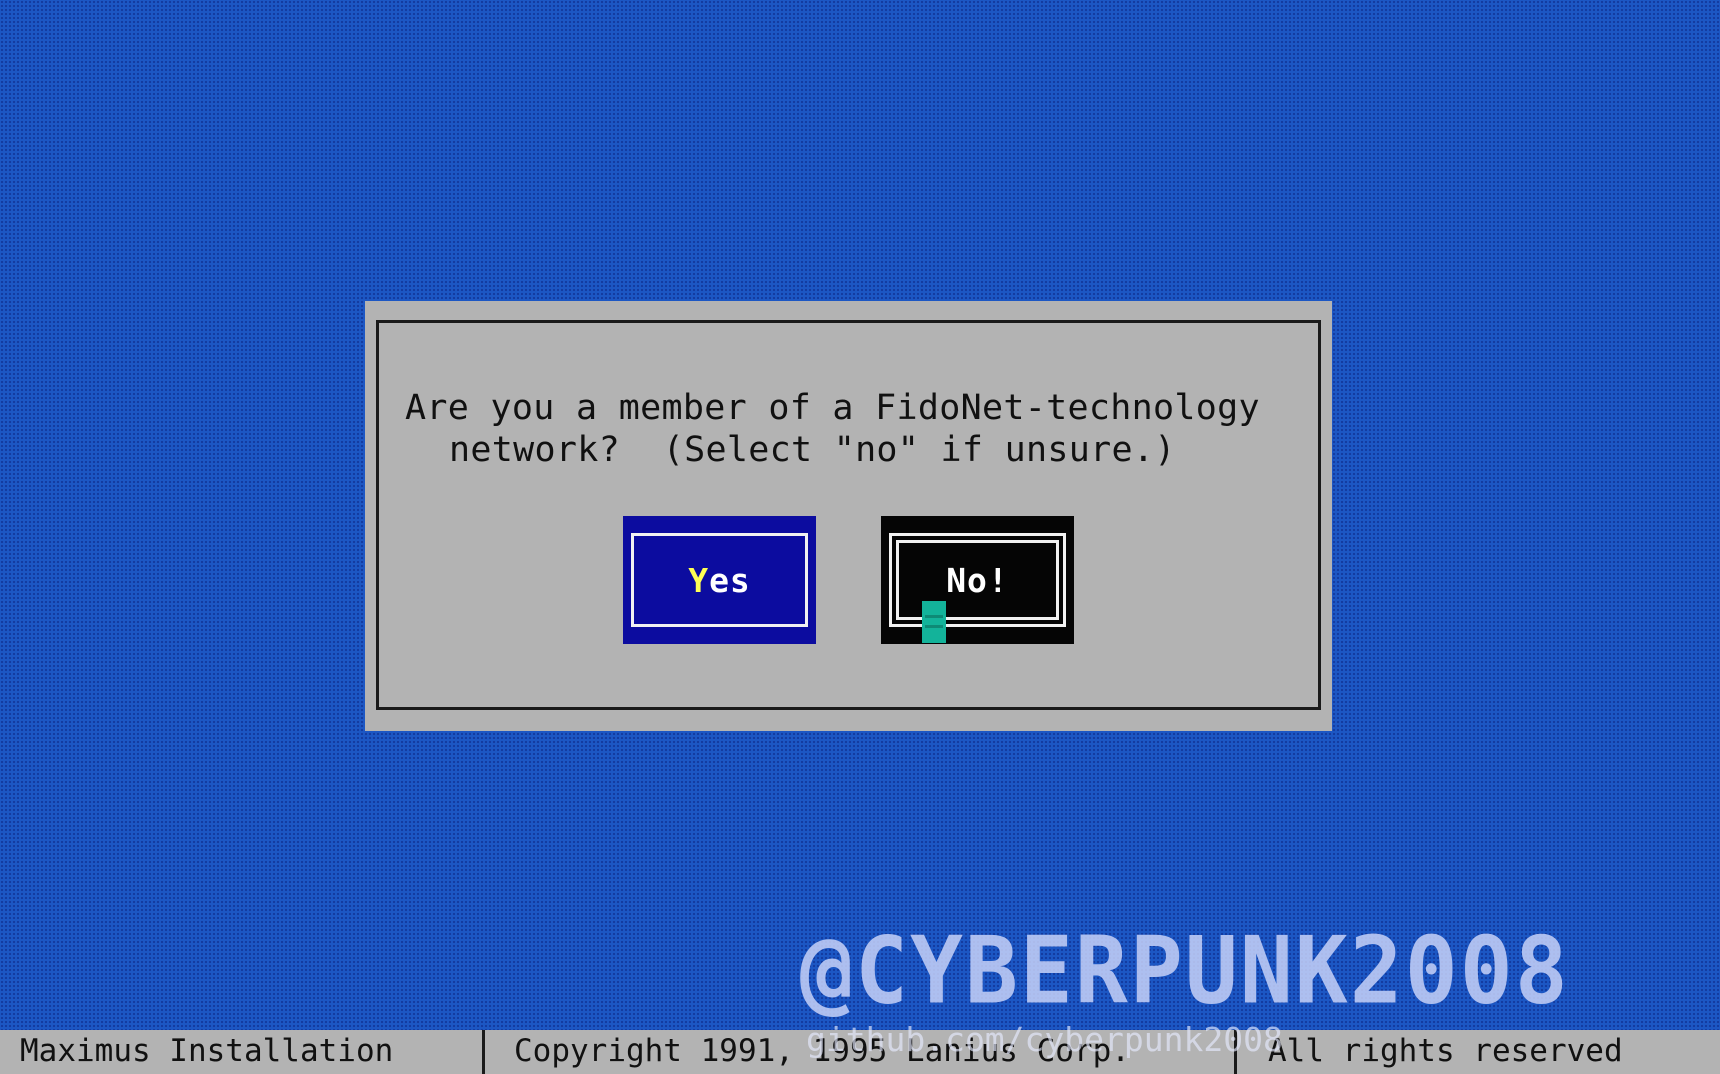 This screenshot has width=1720, height=1074. Describe the element at coordinates (483, 1052) in the screenshot. I see `status-divider` at that location.